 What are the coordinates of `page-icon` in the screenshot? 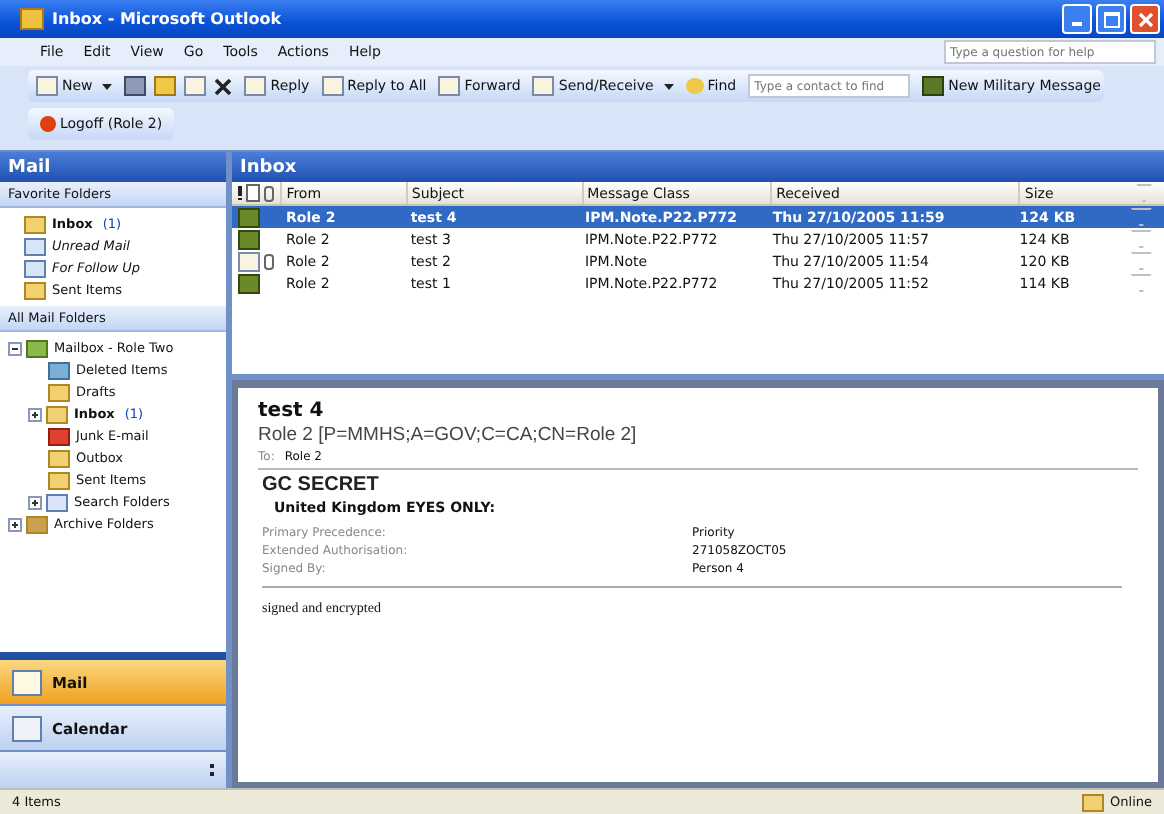 It's located at (253, 193).